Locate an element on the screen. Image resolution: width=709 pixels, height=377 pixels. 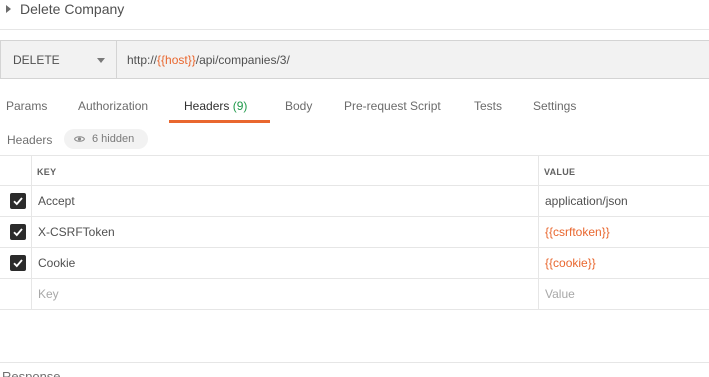
request-title: Delete Company is located at coordinates (72, 9).